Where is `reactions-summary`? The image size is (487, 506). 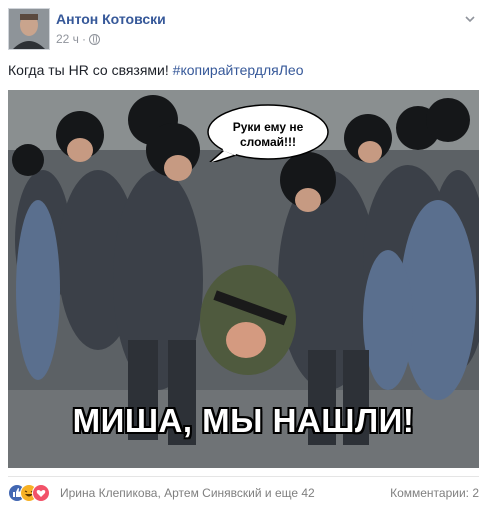 reactions-summary is located at coordinates (33, 493).